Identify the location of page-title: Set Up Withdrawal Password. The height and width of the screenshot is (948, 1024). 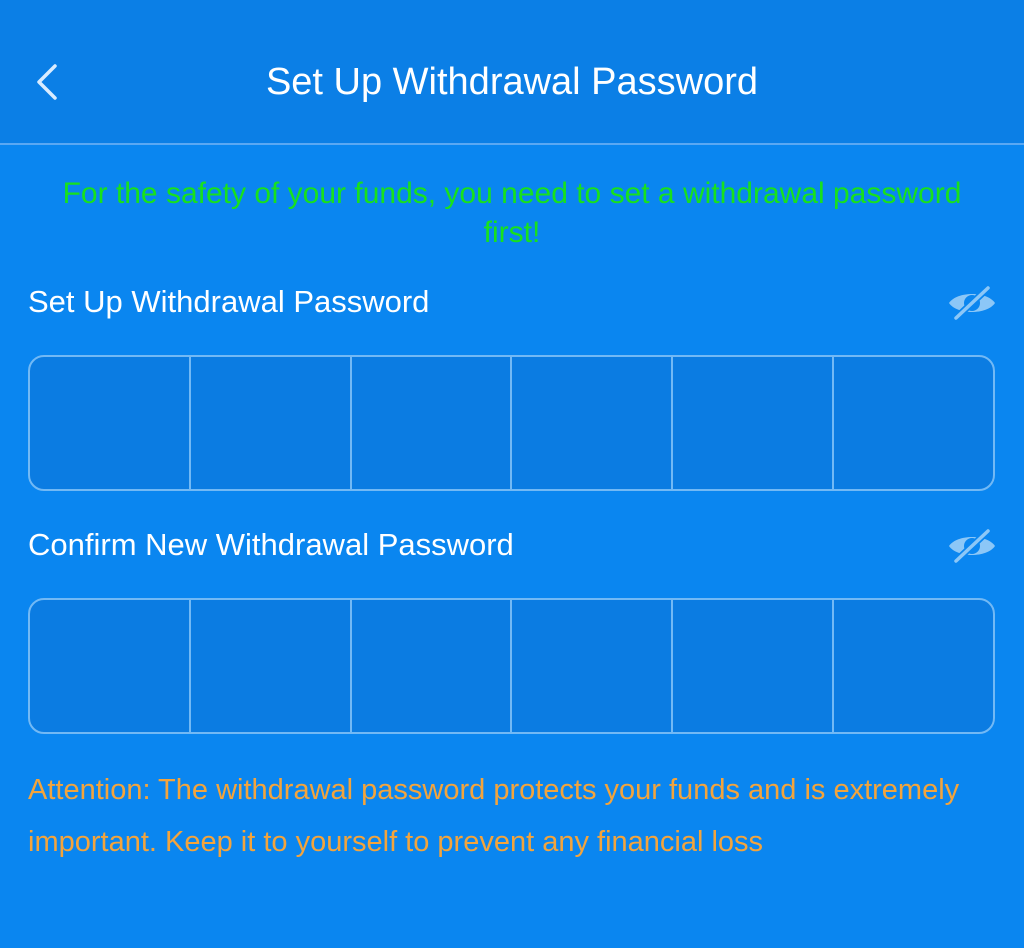
(512, 82).